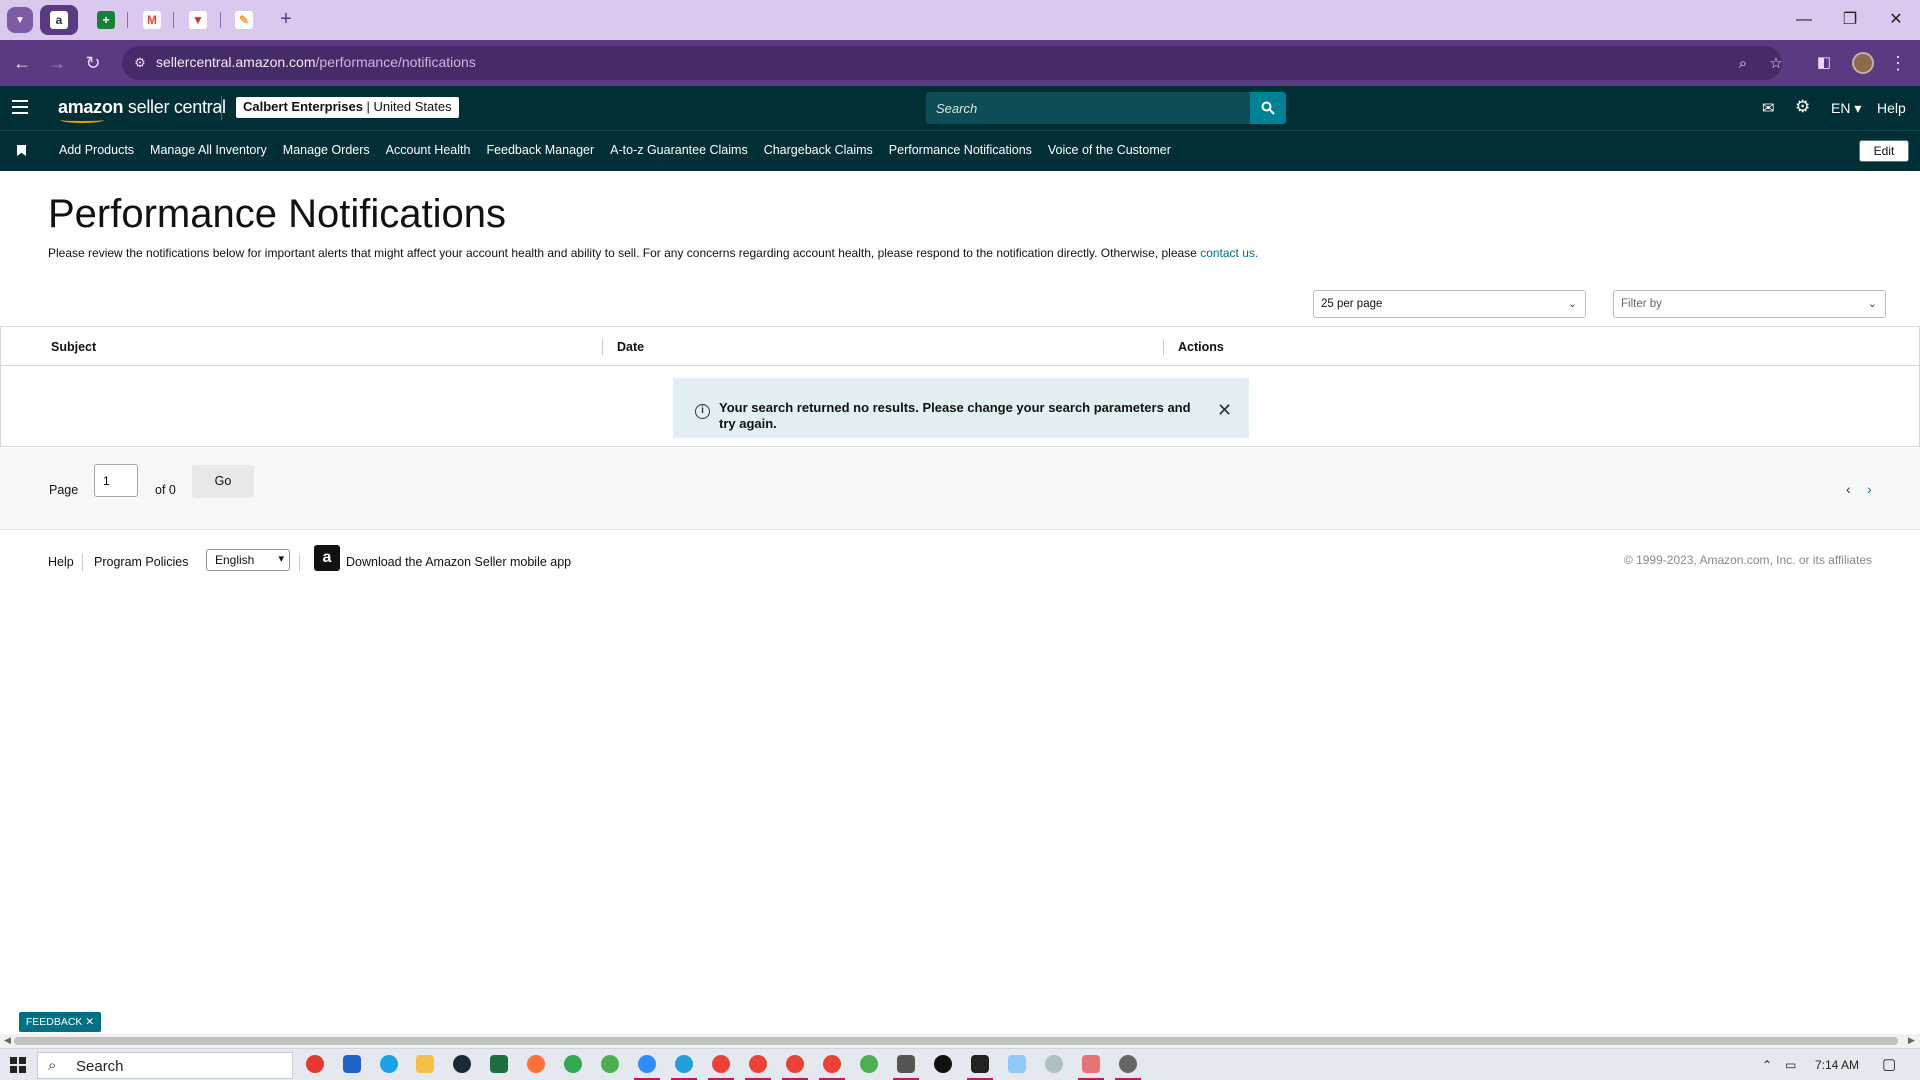  Describe the element at coordinates (96, 150) in the screenshot. I see `nav-link-add-products: Add Products` at that location.